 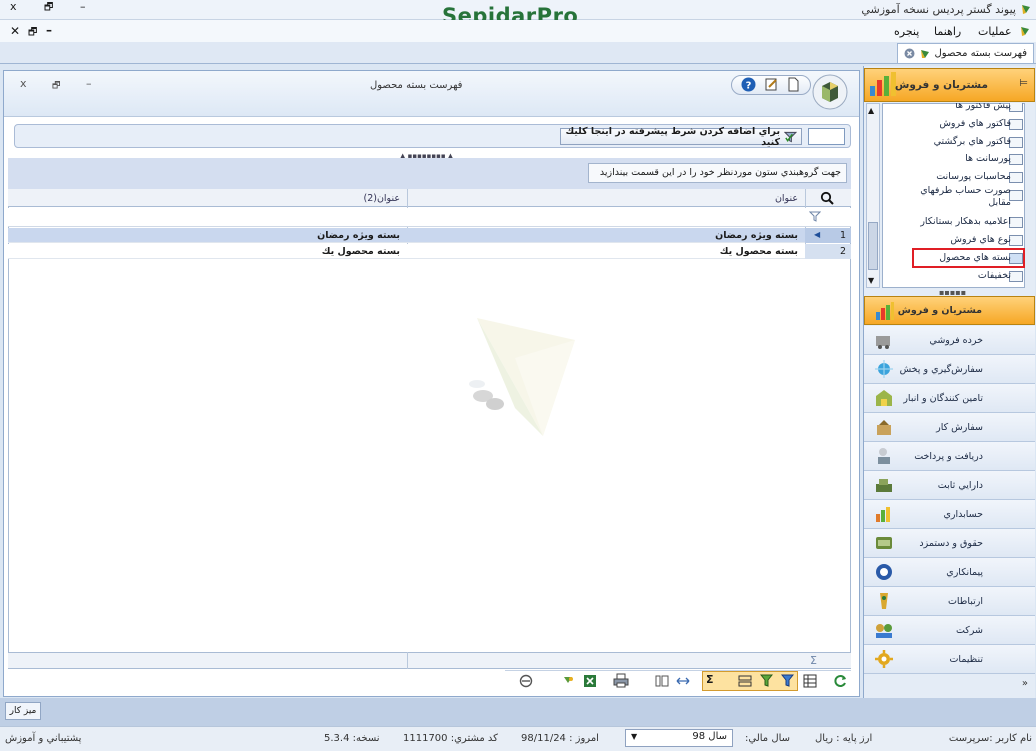 What do you see at coordinates (756, 235) in the screenshot?
I see `cell-title: بسته ويژه رمضان` at bounding box center [756, 235].